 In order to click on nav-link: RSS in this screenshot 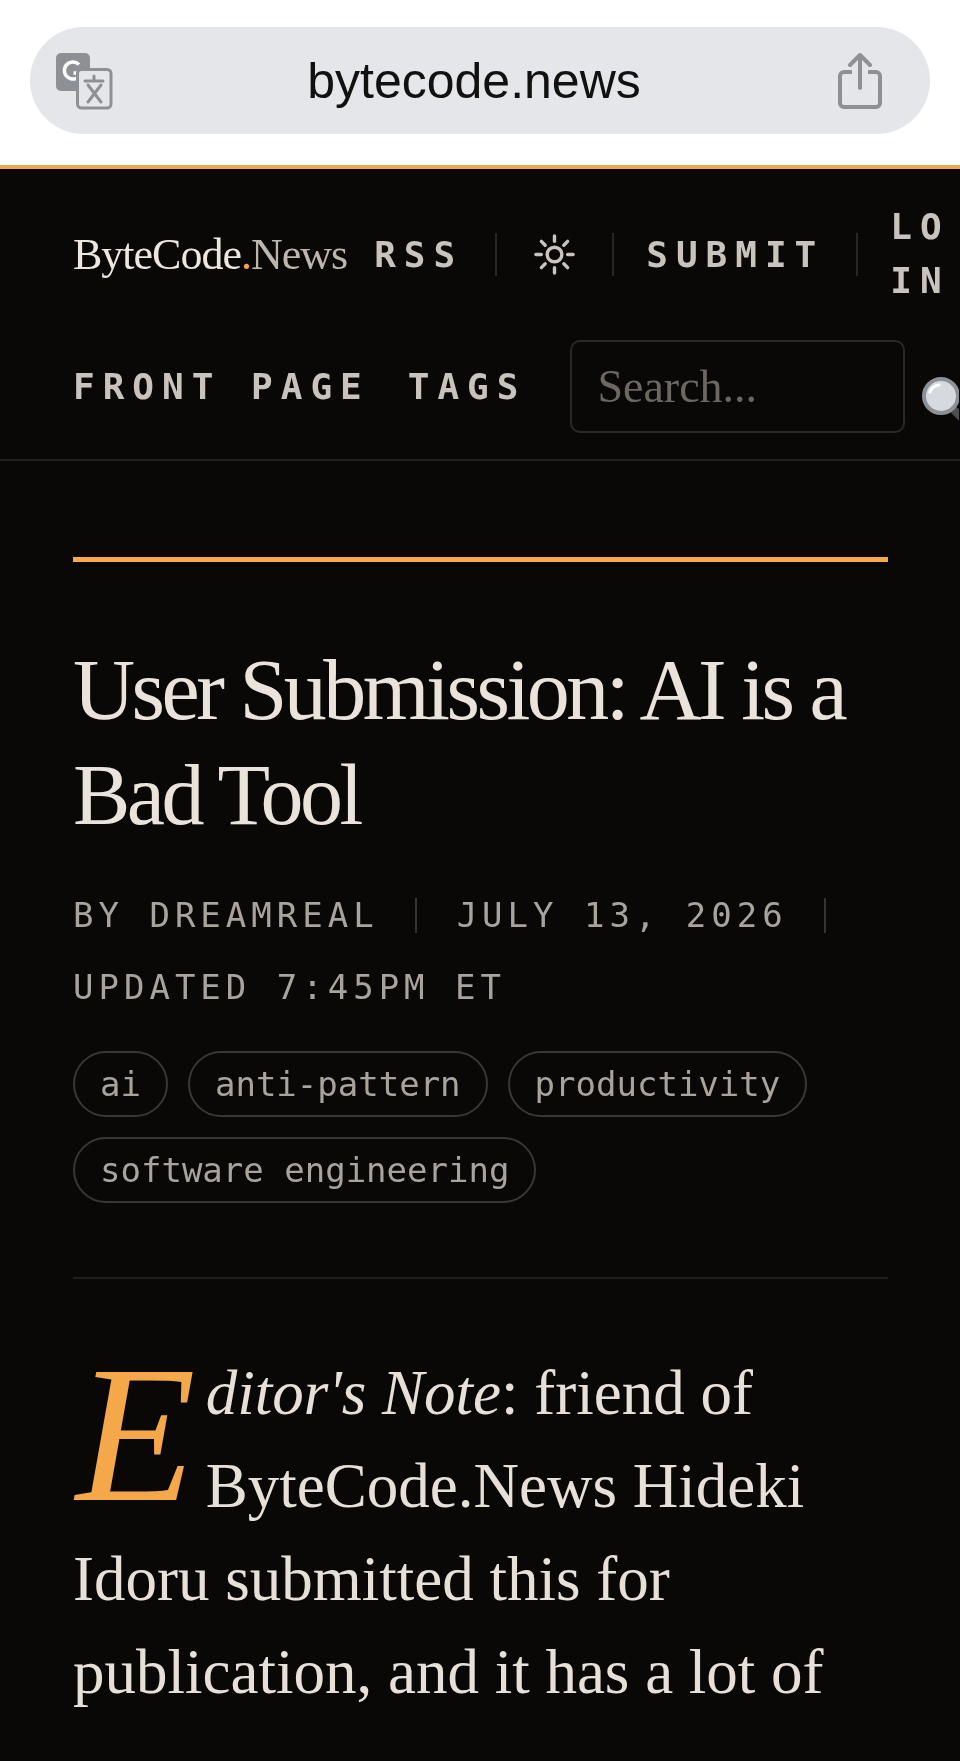, I will do `click(419, 254)`.